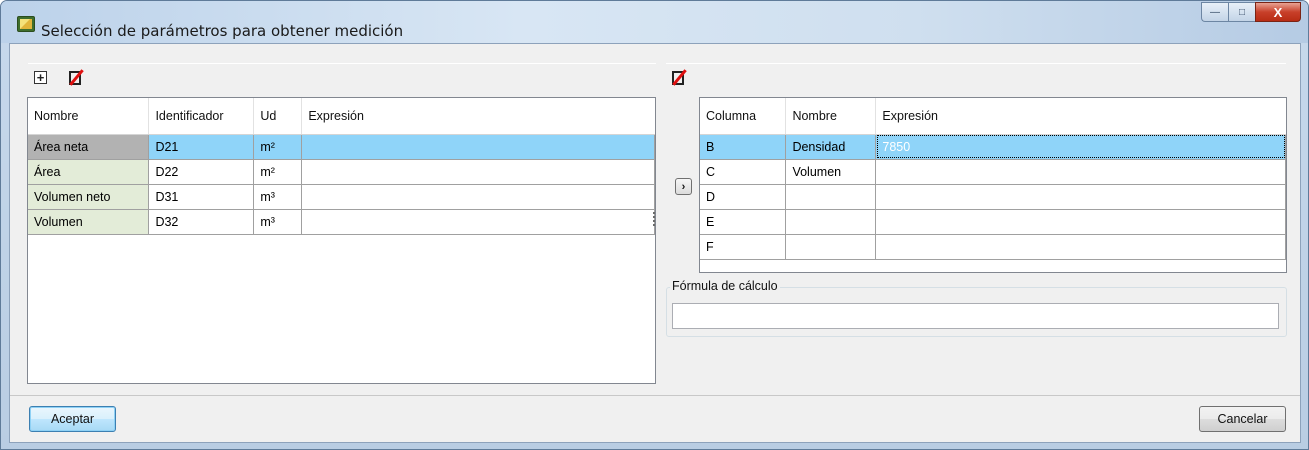 The image size is (1309, 450). I want to click on cell-identificador: D22, so click(201, 172).